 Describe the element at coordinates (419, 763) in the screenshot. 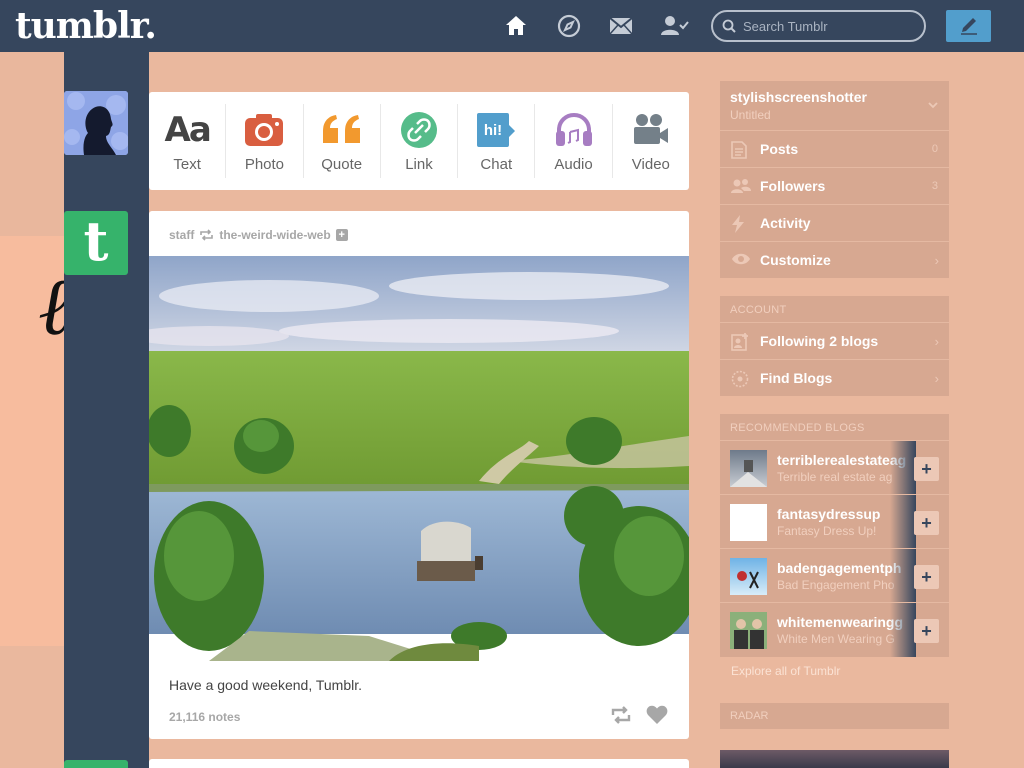

I see `next-post` at that location.